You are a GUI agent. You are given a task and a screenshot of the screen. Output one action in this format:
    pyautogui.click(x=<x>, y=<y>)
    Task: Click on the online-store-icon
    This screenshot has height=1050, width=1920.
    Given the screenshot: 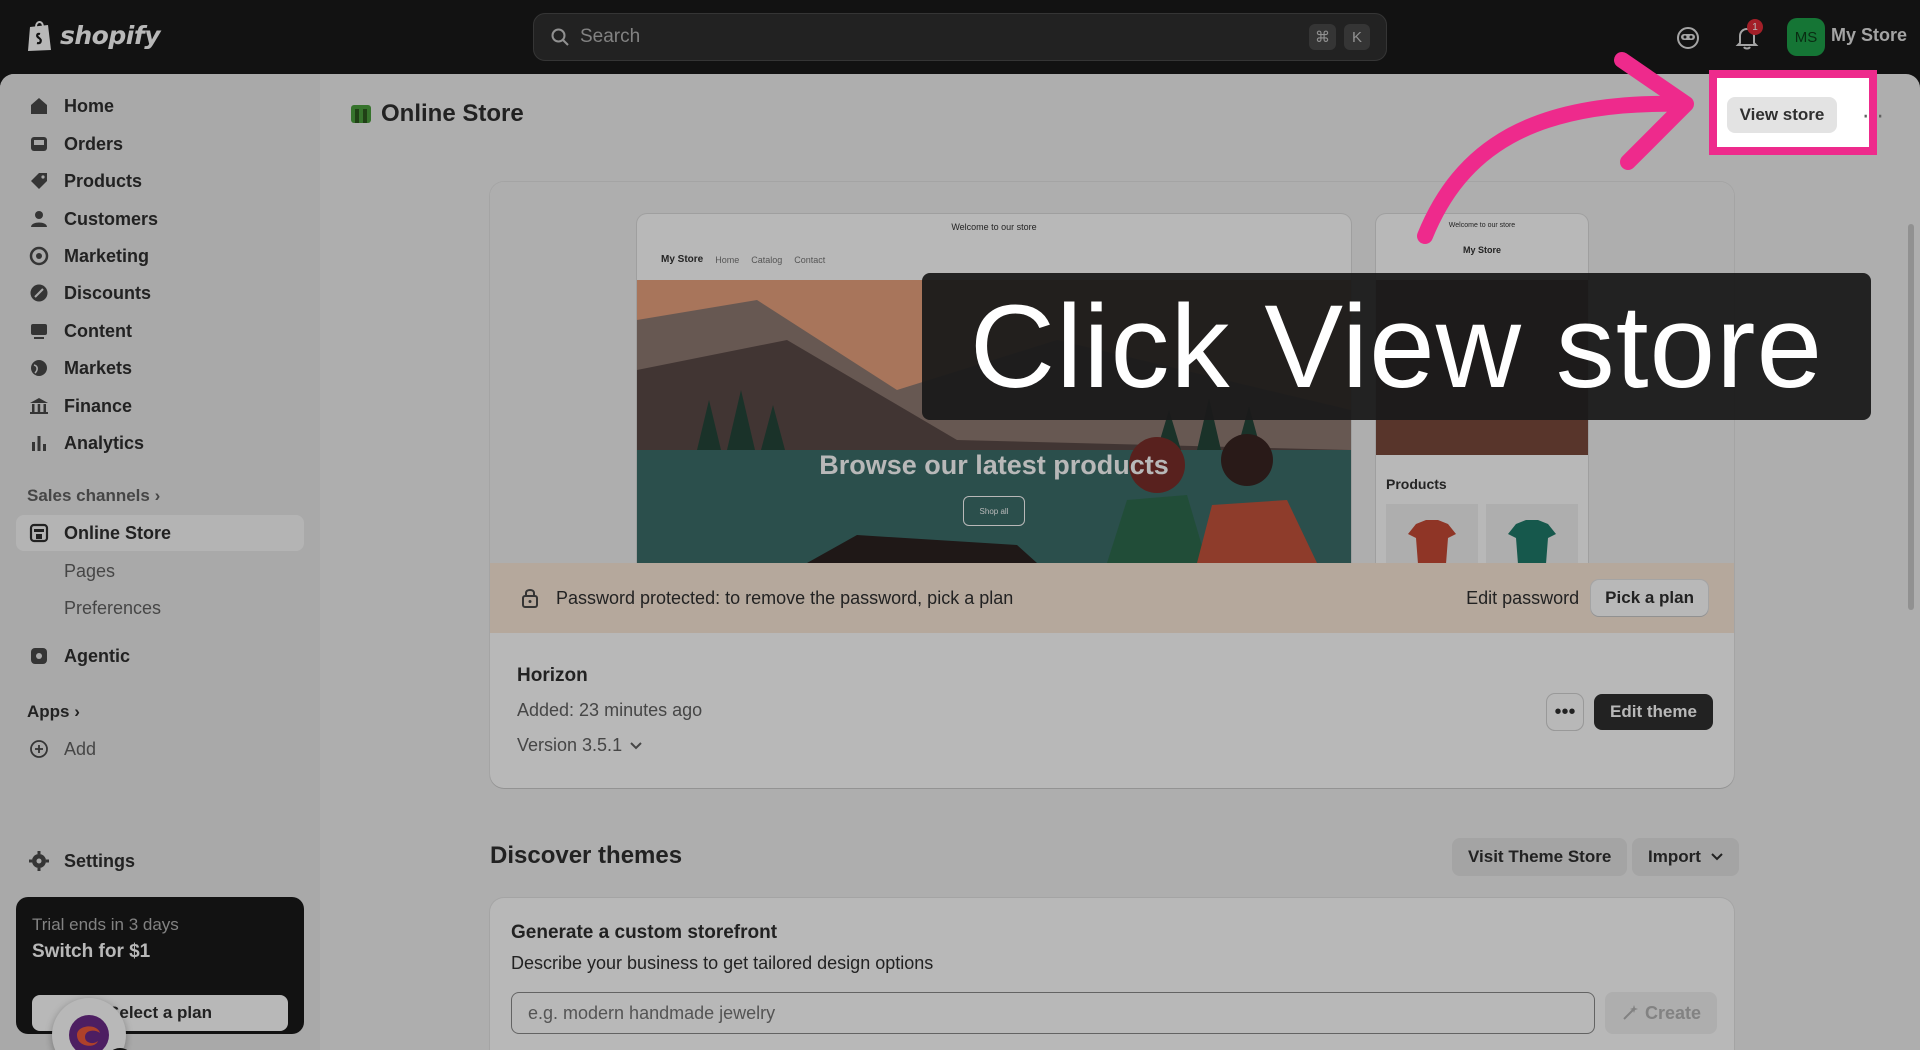 What is the action you would take?
    pyautogui.click(x=361, y=114)
    